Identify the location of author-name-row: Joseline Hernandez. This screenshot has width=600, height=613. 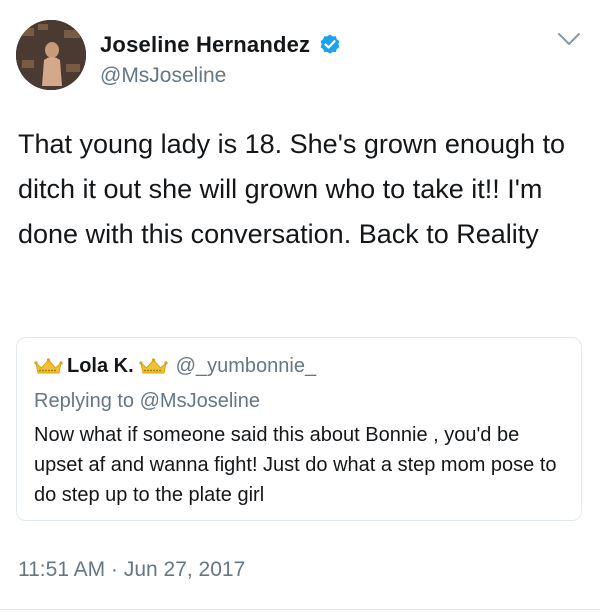
(221, 45).